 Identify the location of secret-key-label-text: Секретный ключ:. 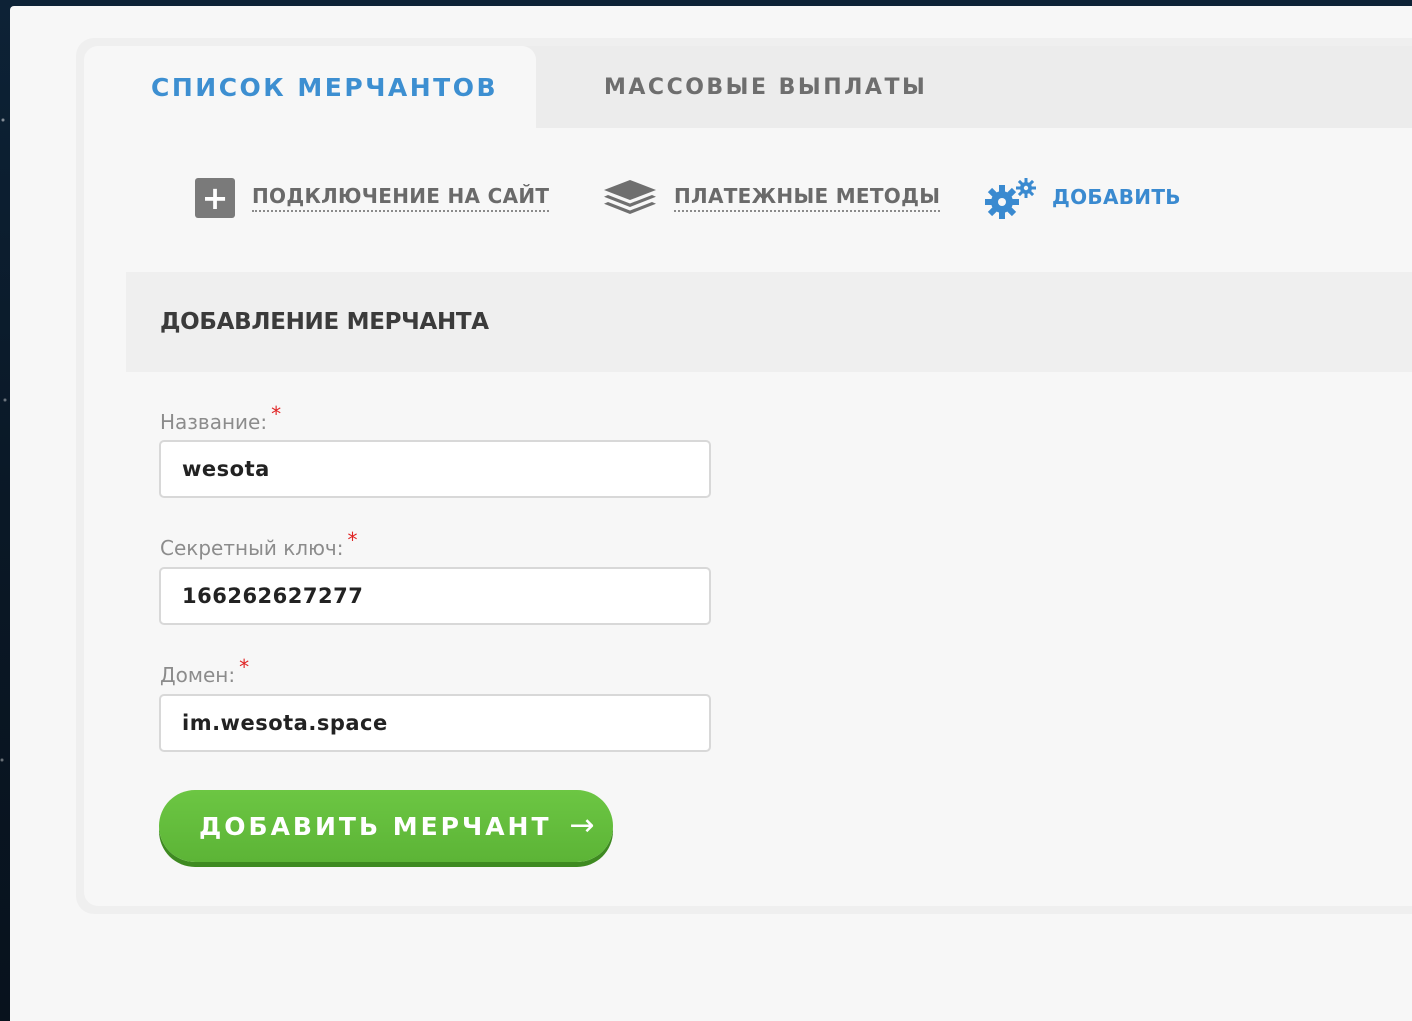
(252, 548).